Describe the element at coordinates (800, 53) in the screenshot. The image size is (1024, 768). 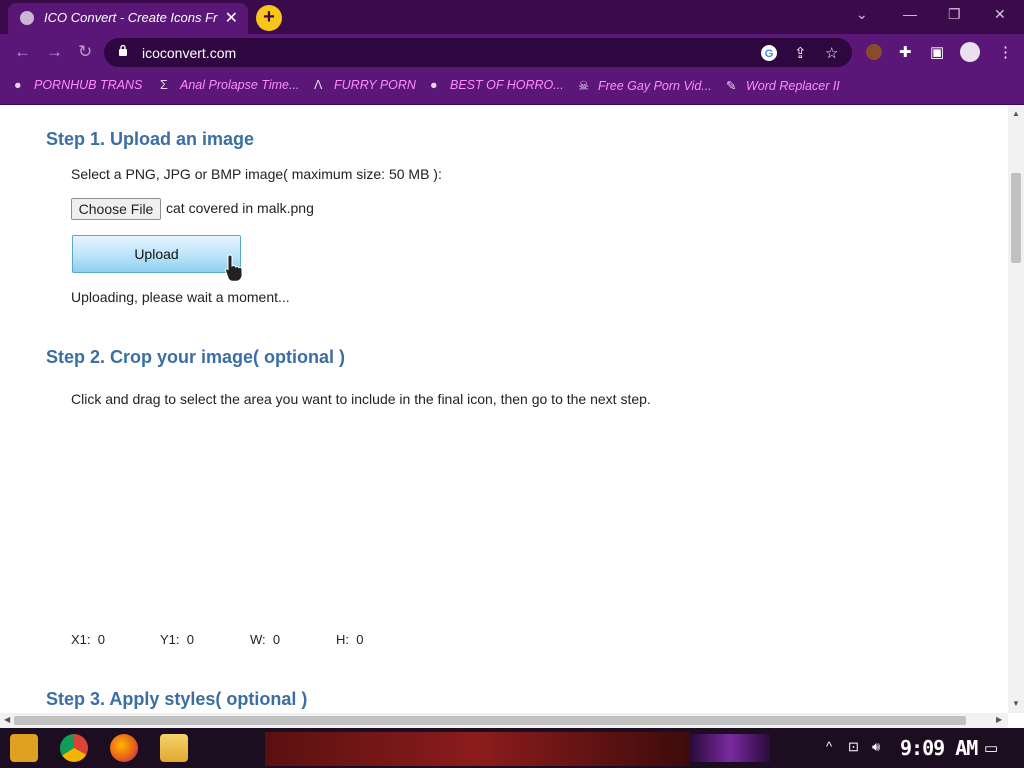
I see `share-icon: ⇪` at that location.